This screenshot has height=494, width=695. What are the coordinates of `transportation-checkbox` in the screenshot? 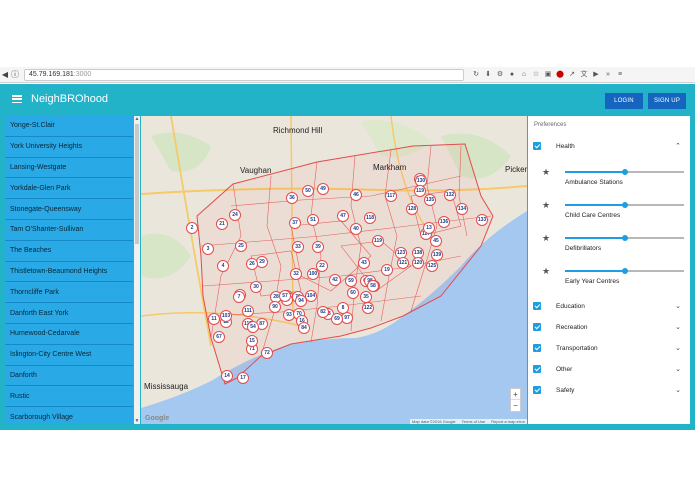 It's located at (537, 348).